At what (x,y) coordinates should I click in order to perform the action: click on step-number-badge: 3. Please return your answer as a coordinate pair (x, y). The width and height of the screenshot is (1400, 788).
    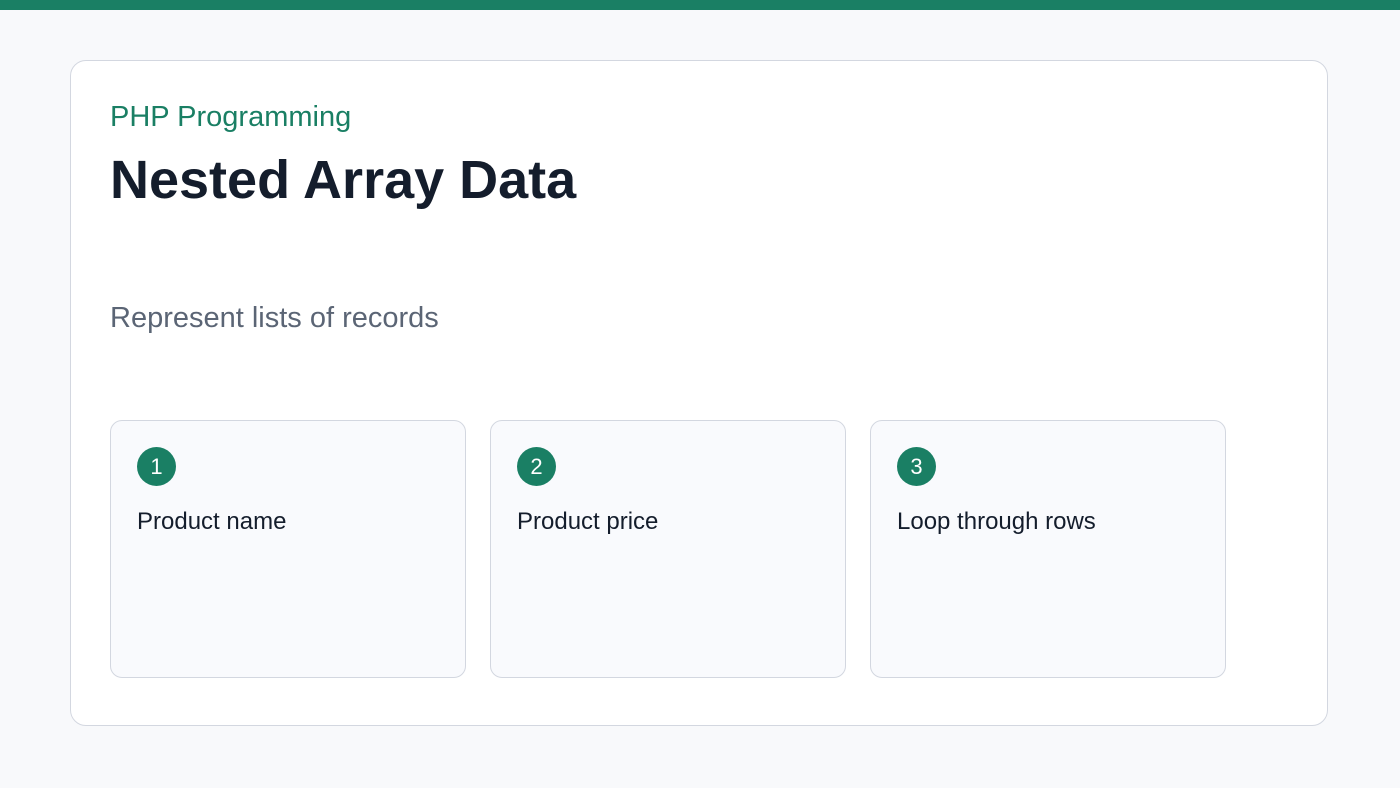
    Looking at the image, I should click on (916, 466).